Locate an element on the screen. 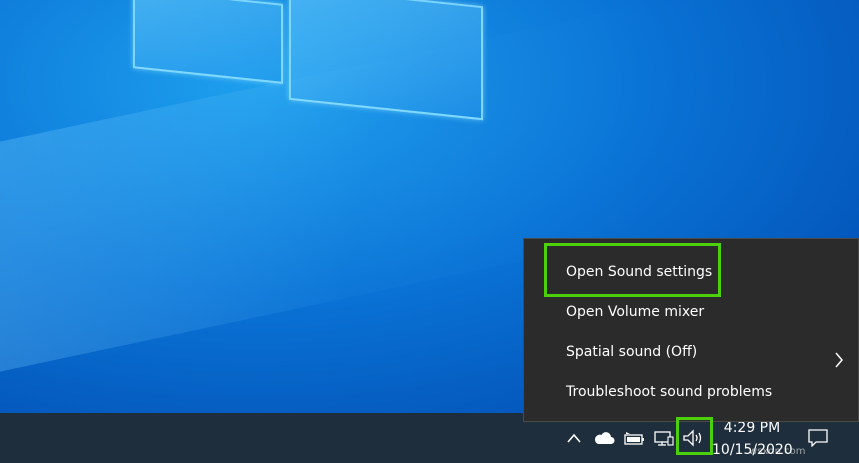 The image size is (859, 463). menu-item-troubleshoot-sound: Troubleshoot sound problems is located at coordinates (691, 392).